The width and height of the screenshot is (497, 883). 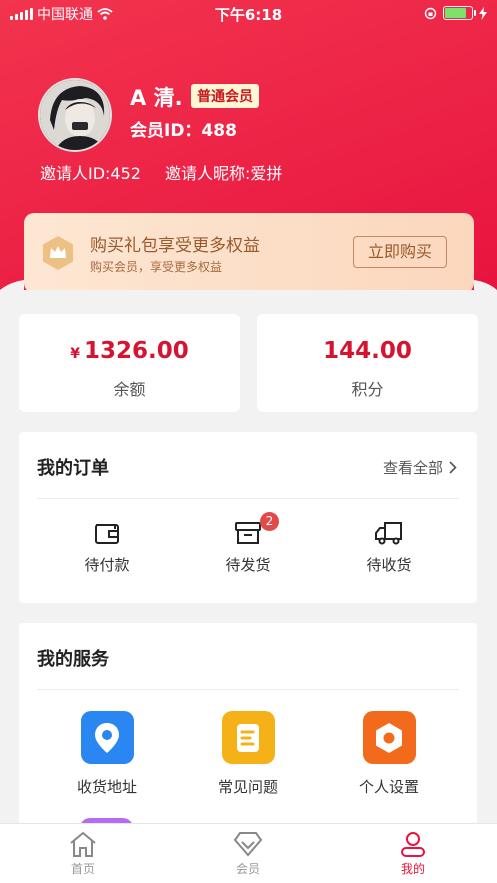 I want to click on tab-bar: 首页 会员 我的, so click(x=248, y=853).